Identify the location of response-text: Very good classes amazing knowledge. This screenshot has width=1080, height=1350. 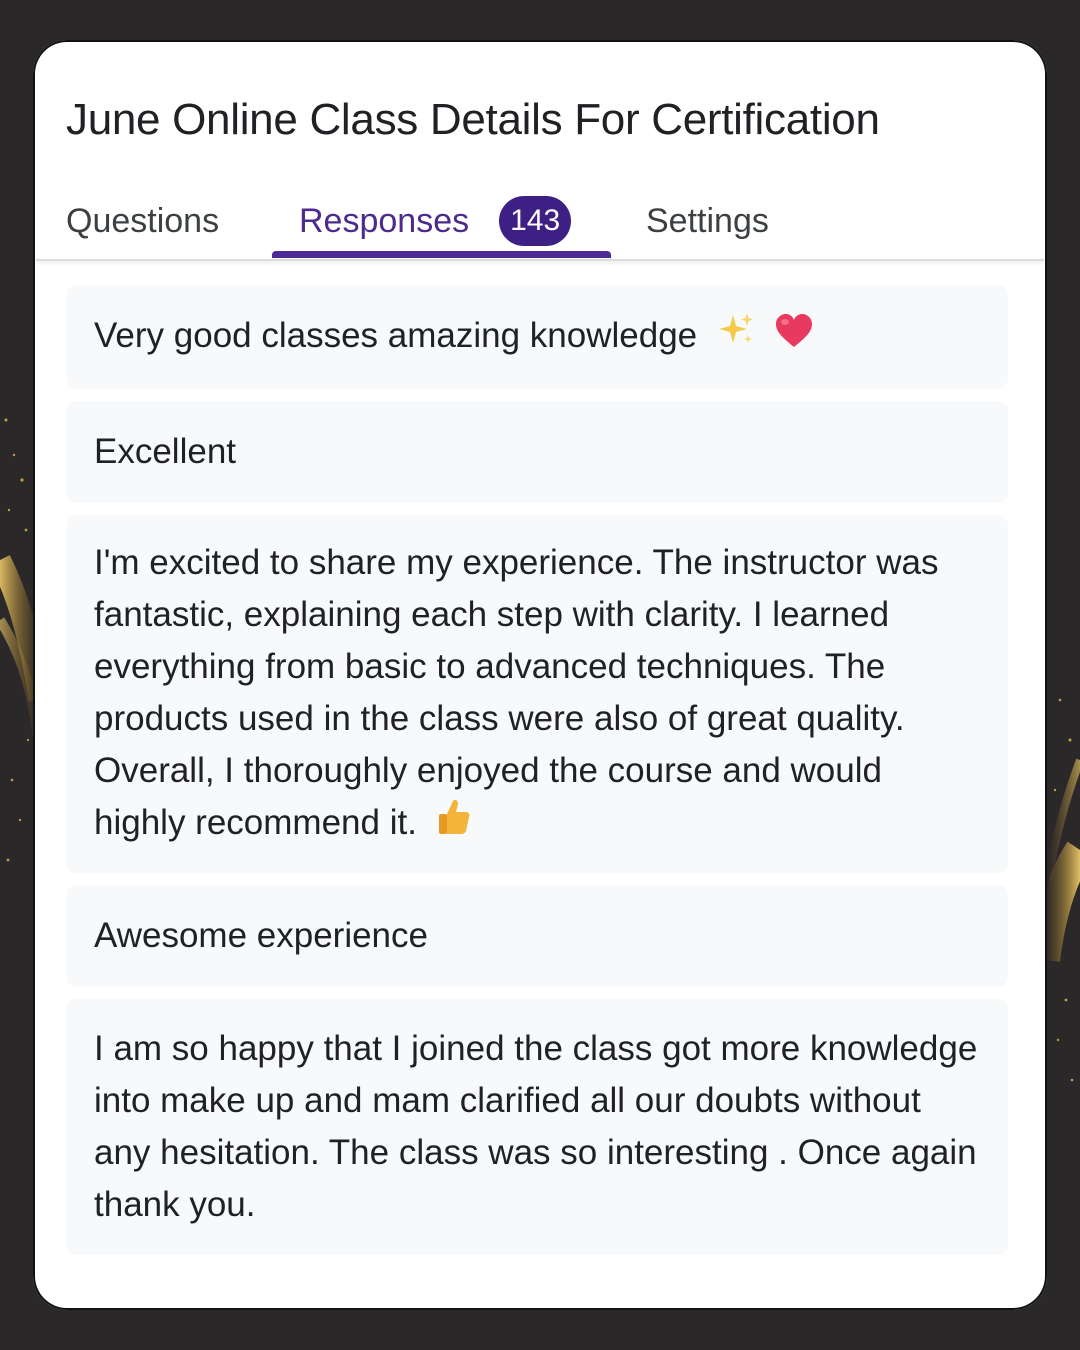
(396, 335).